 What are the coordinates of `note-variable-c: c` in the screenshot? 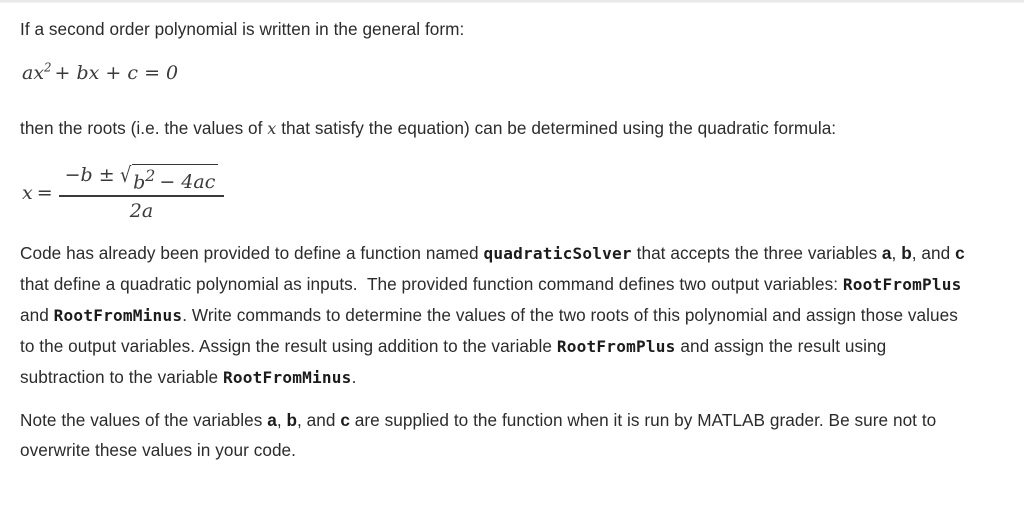 It's located at (345, 419).